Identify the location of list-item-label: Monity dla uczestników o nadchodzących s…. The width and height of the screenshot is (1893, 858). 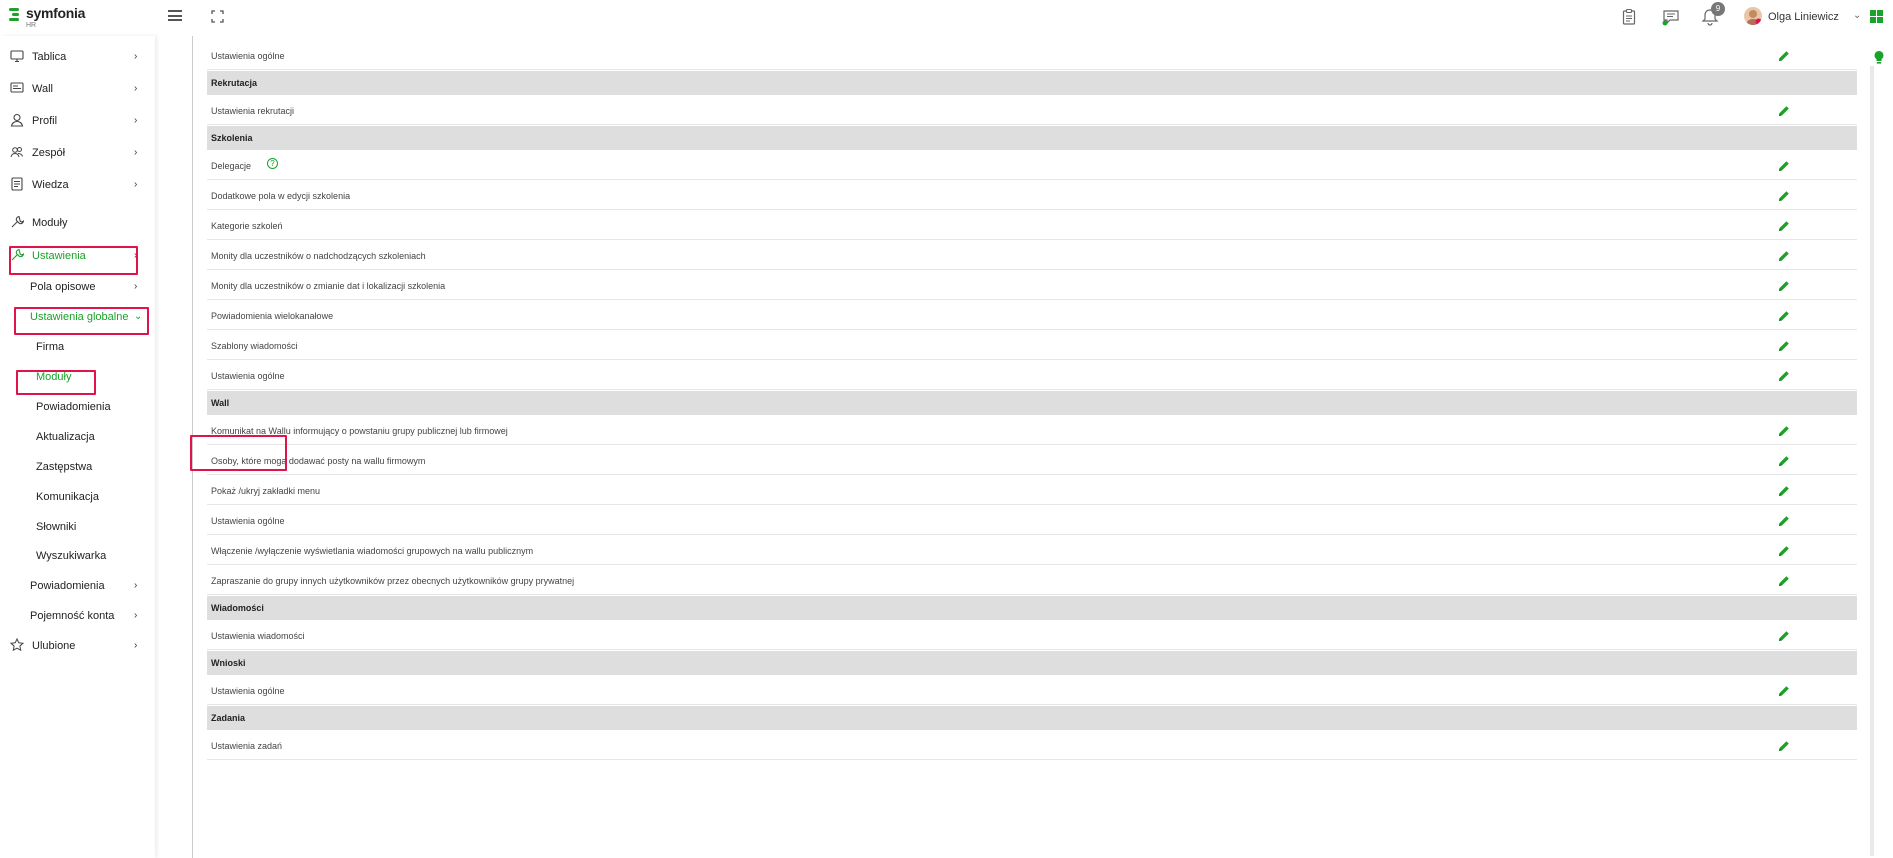
(318, 255).